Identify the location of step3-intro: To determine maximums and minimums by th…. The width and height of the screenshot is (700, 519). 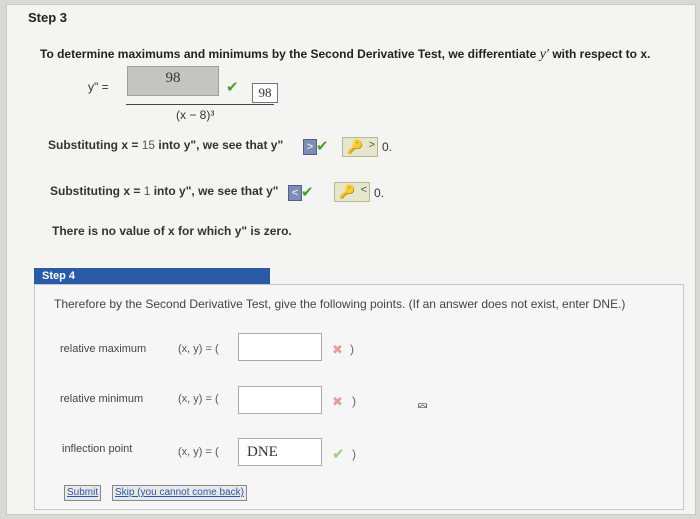
(345, 55).